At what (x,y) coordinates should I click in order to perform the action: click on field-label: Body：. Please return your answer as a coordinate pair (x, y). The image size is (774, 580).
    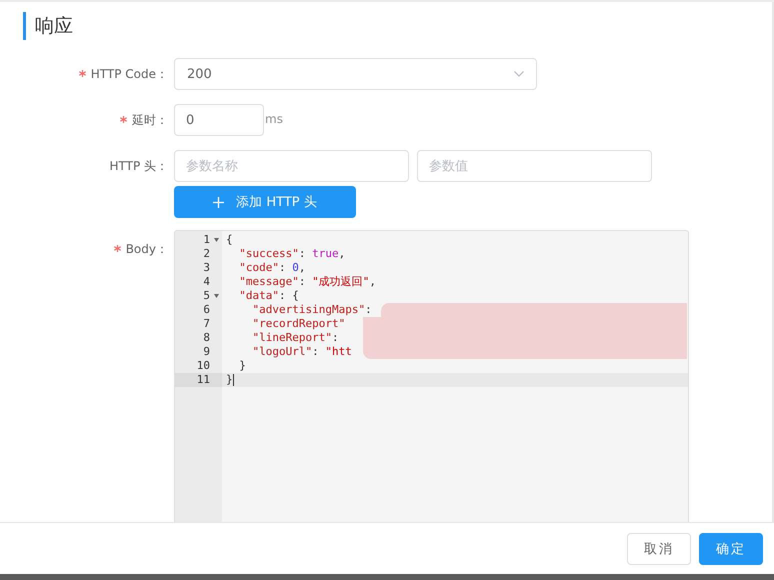
    Looking at the image, I should click on (147, 249).